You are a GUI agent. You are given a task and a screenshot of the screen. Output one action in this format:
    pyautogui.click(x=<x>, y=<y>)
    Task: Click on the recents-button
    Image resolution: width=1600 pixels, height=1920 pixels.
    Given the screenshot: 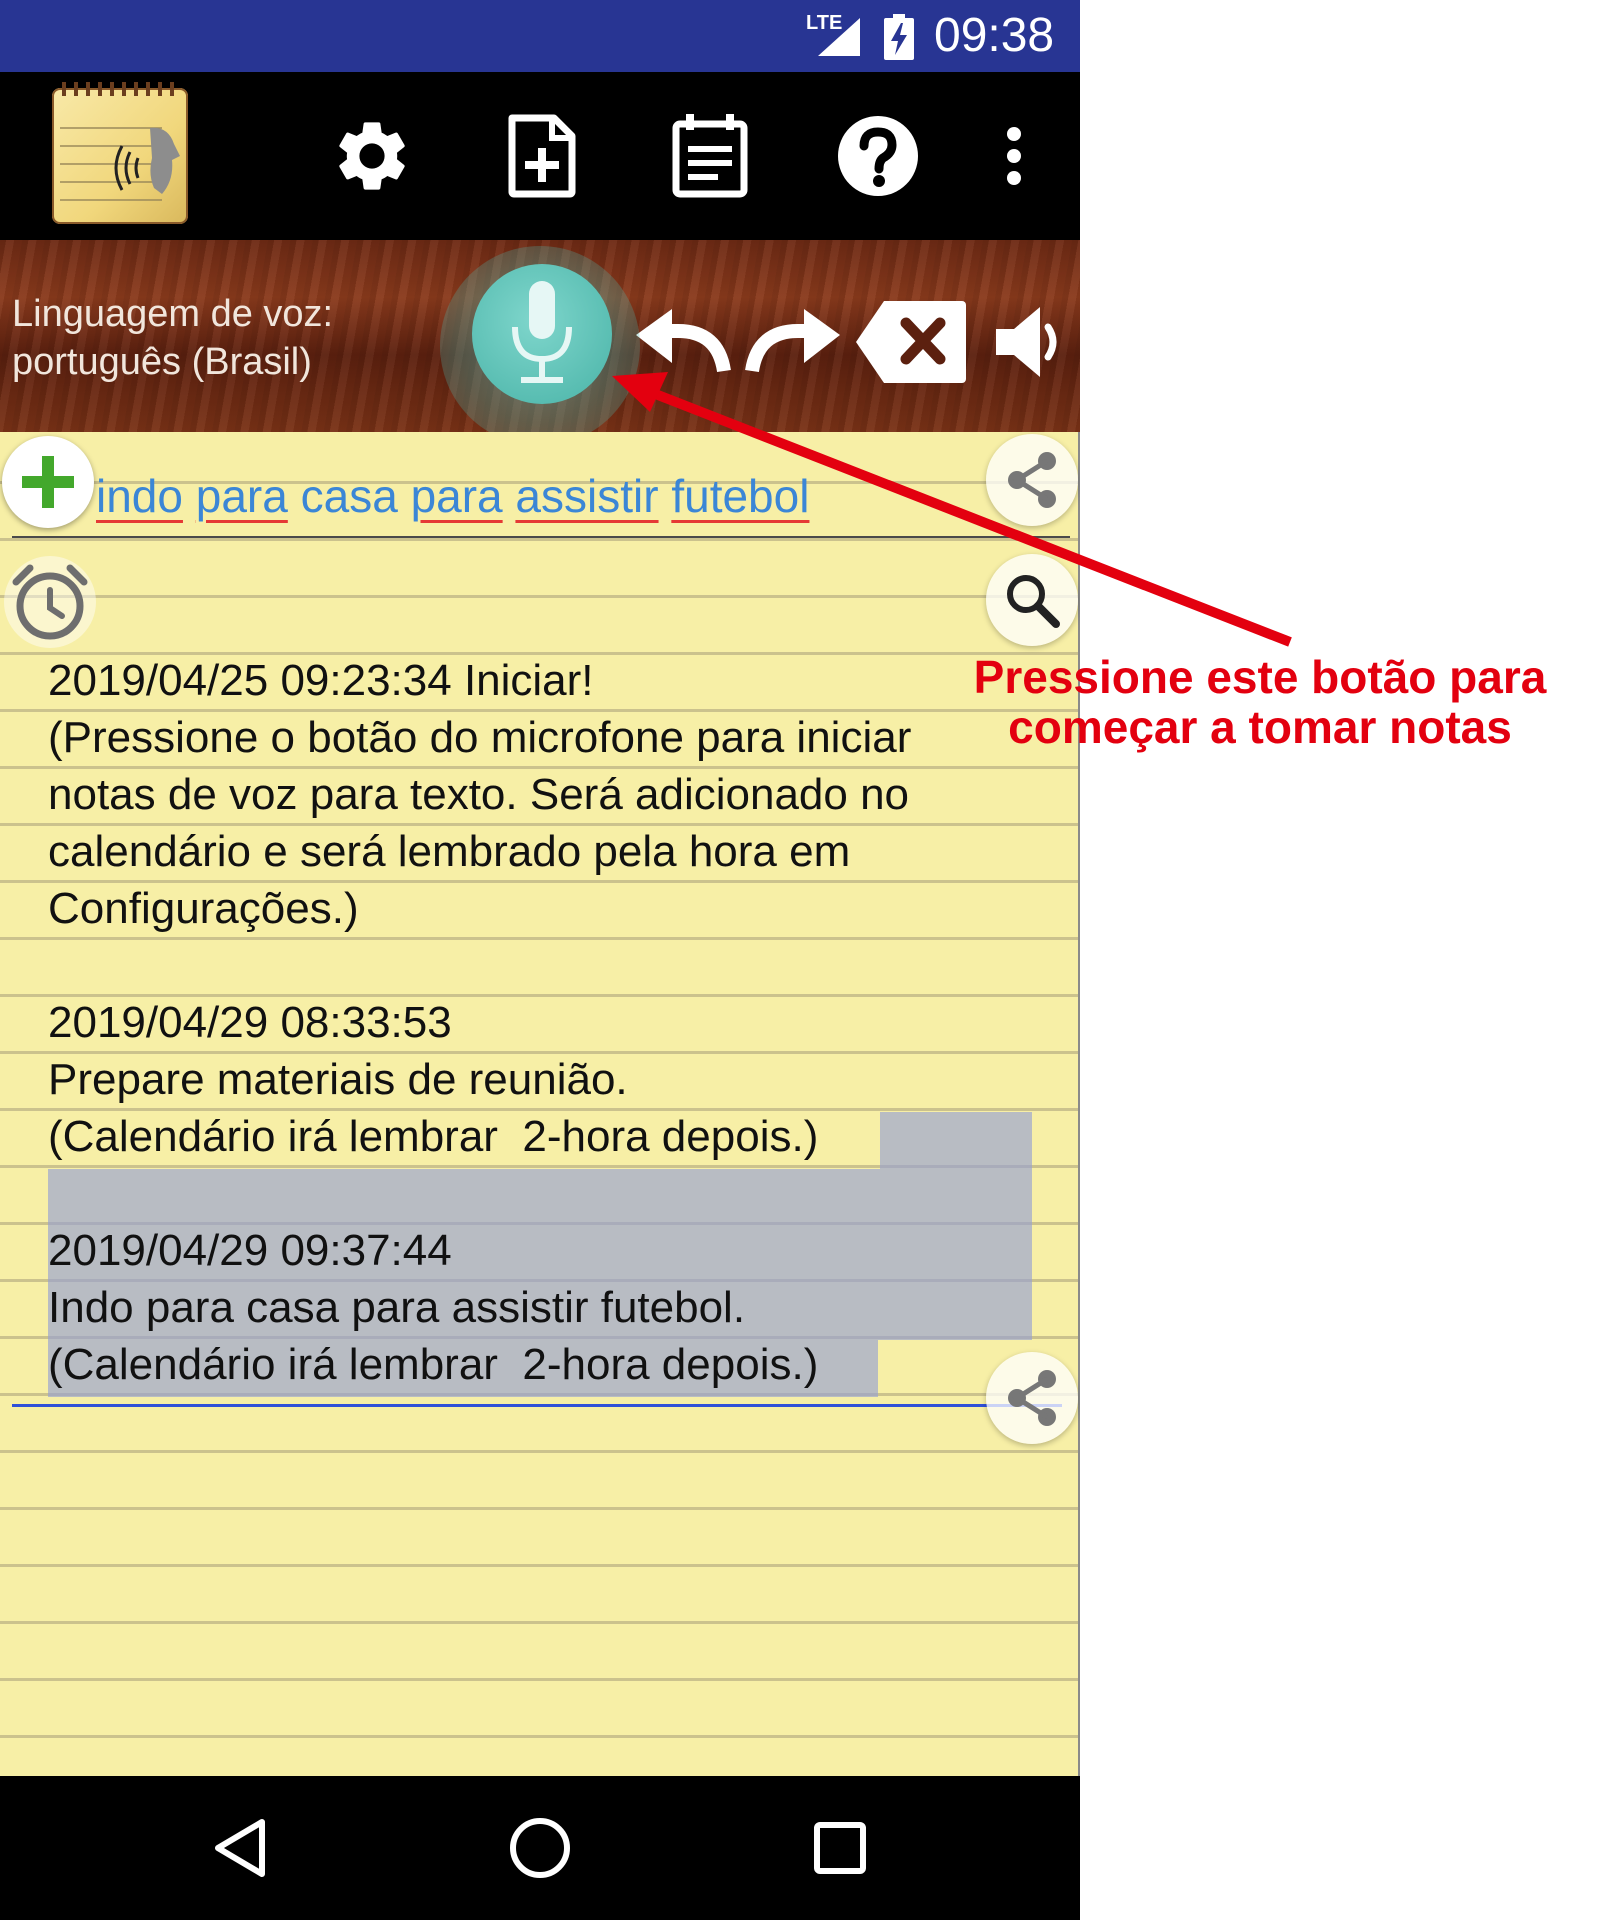 What is the action you would take?
    pyautogui.click(x=840, y=1848)
    